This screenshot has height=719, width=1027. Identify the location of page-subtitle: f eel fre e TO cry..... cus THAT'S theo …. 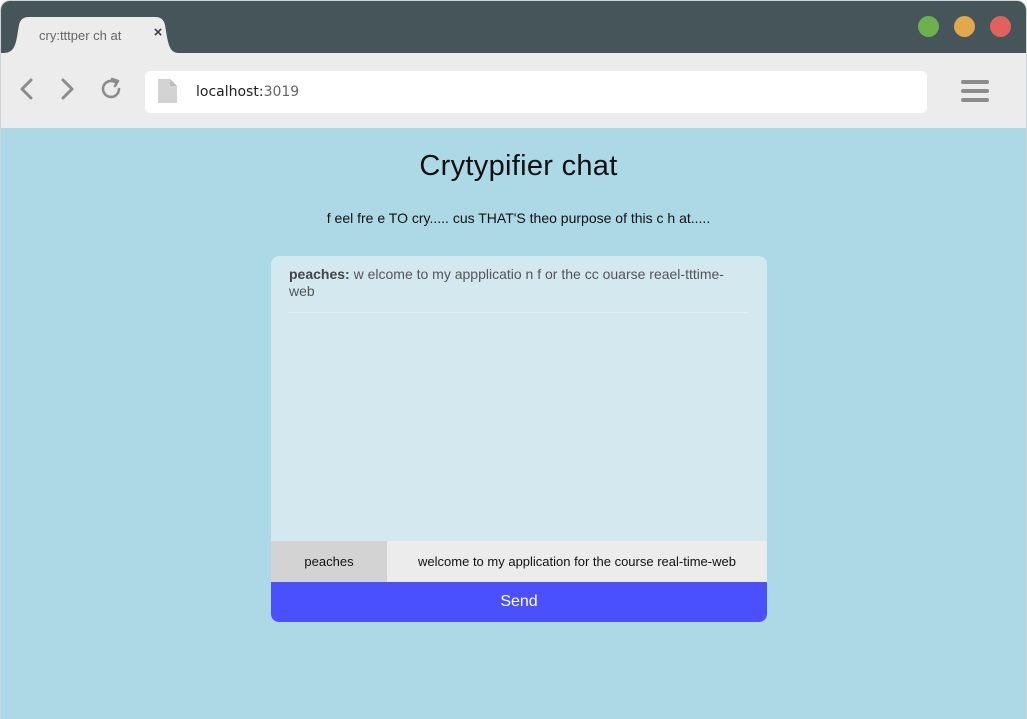
(518, 218).